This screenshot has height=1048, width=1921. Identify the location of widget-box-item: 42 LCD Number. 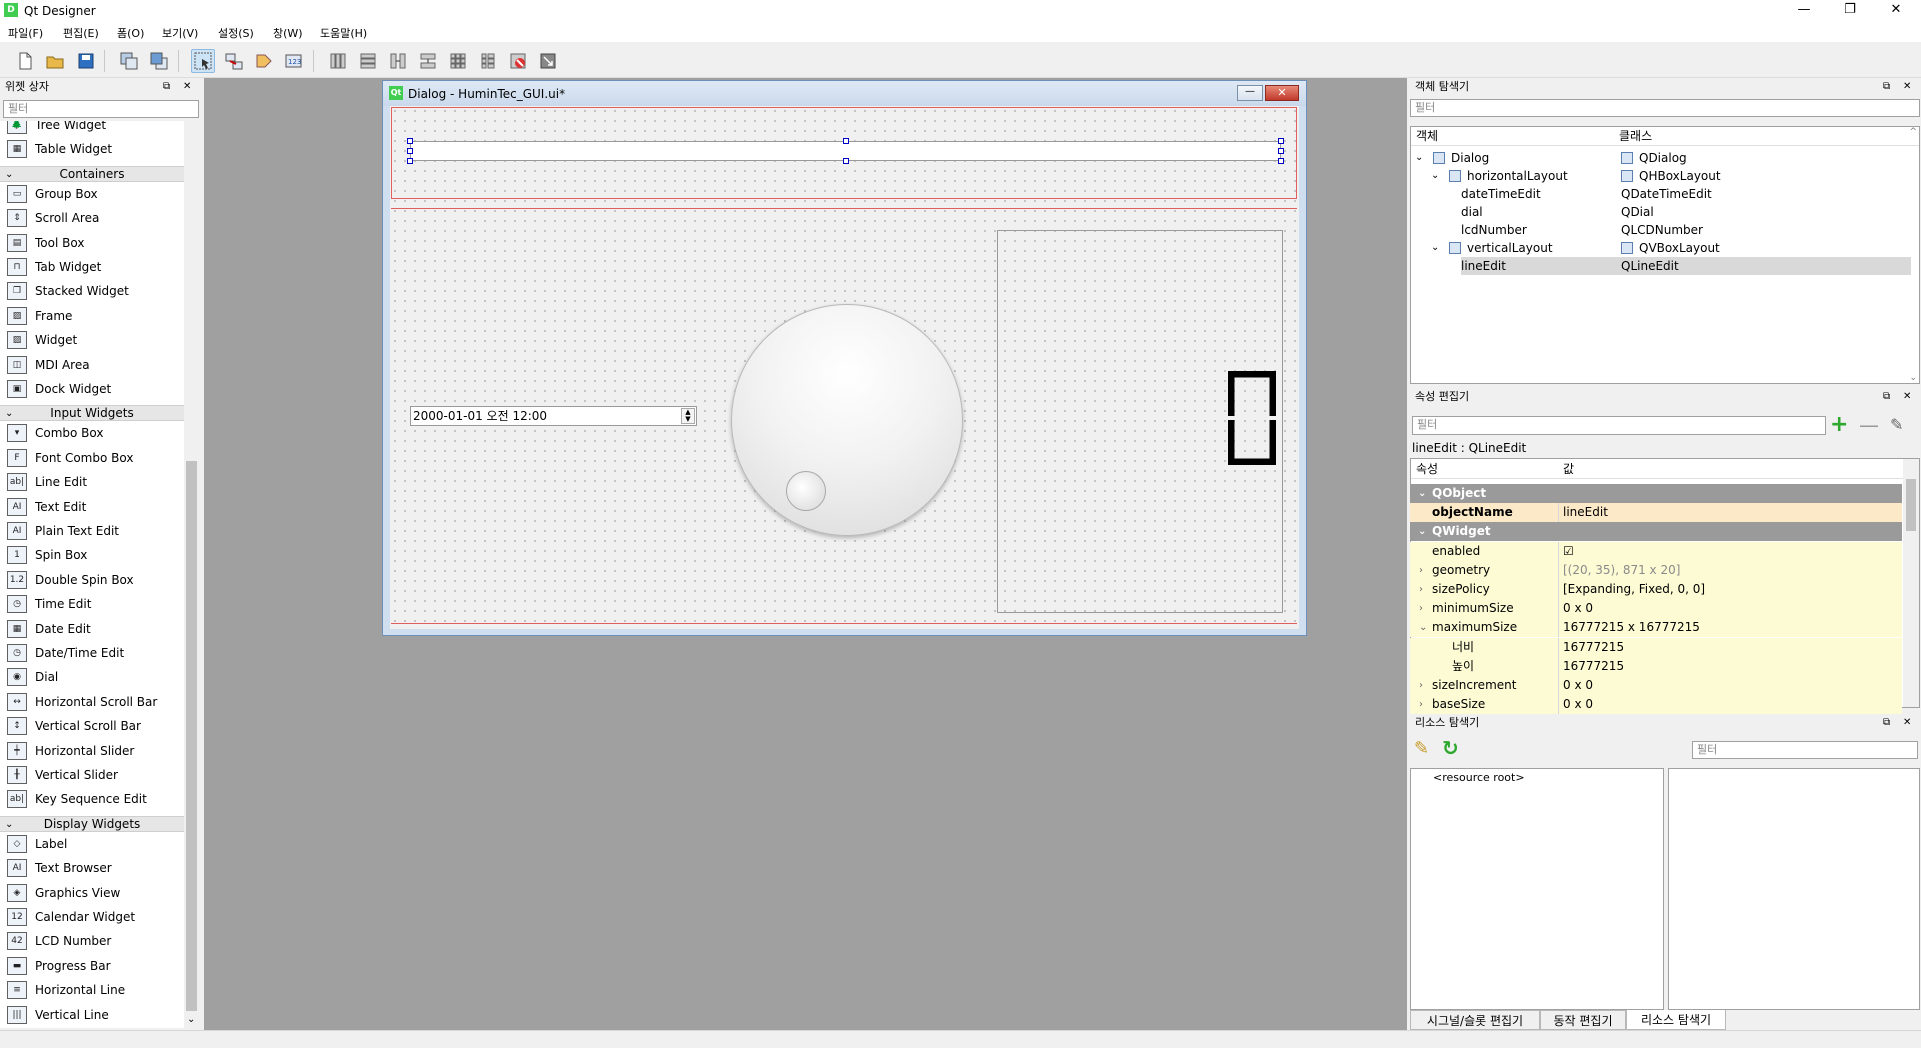
(92, 941).